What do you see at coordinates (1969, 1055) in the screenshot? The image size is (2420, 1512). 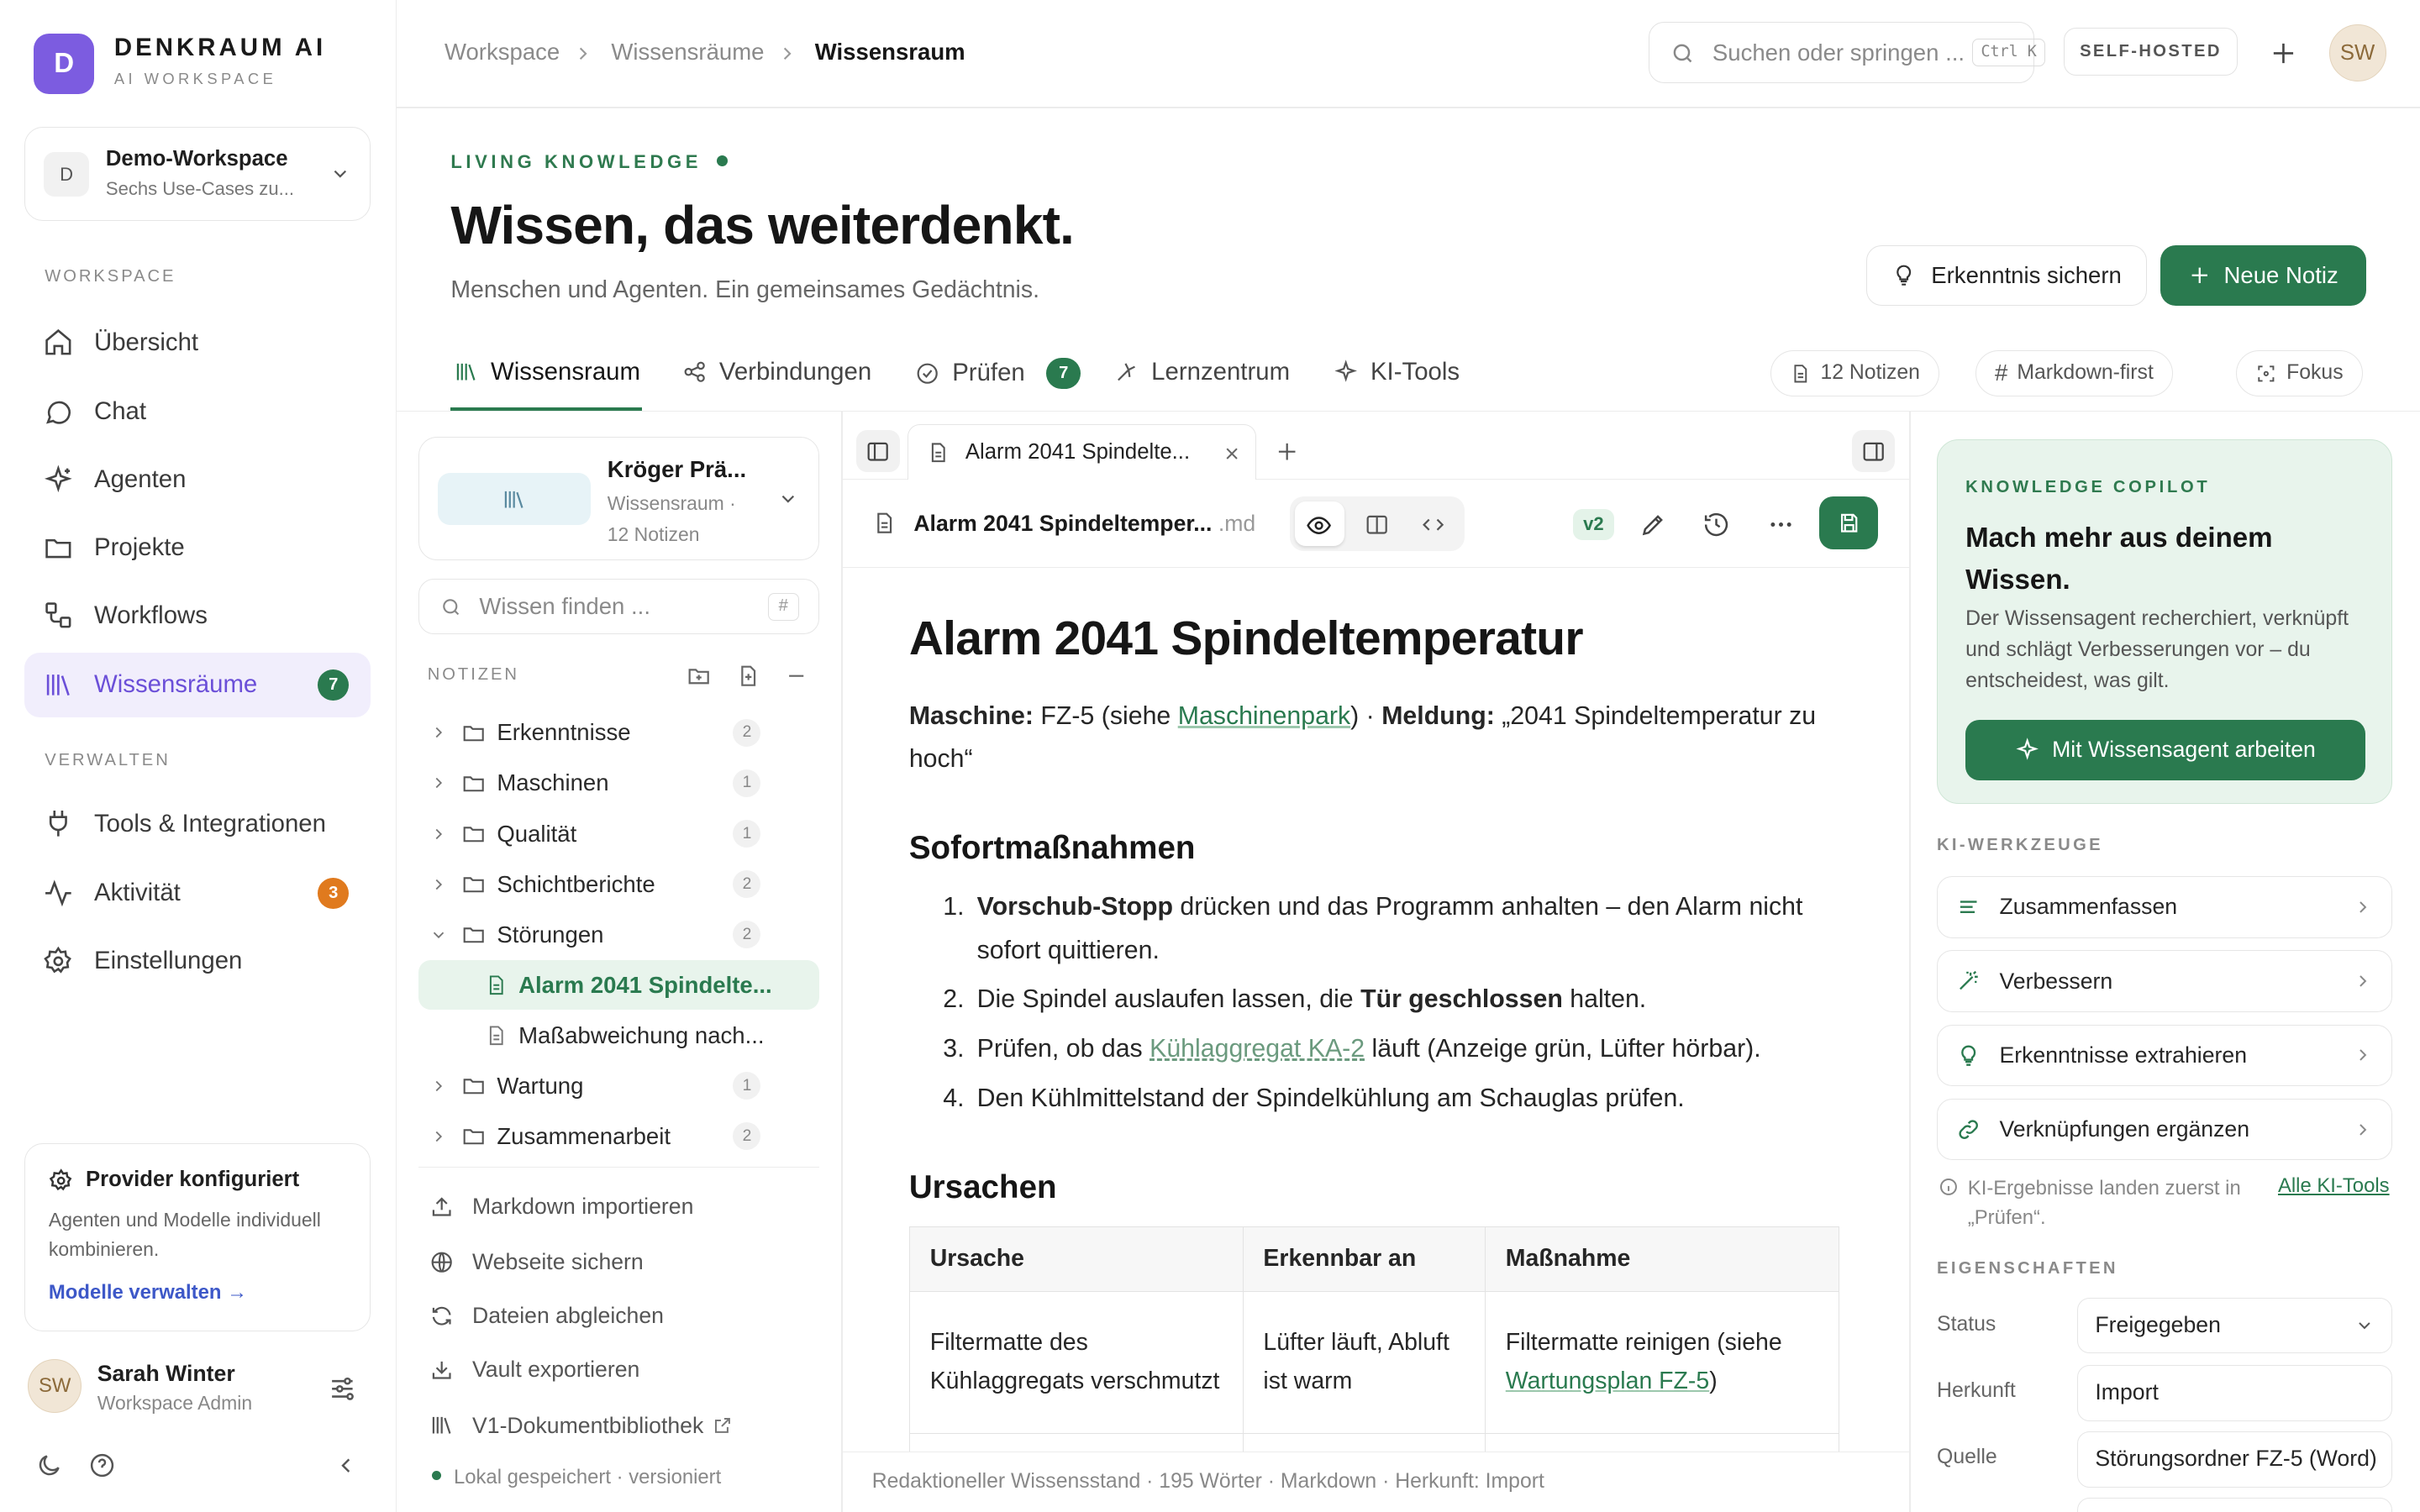 I see `bulb-icon` at bounding box center [1969, 1055].